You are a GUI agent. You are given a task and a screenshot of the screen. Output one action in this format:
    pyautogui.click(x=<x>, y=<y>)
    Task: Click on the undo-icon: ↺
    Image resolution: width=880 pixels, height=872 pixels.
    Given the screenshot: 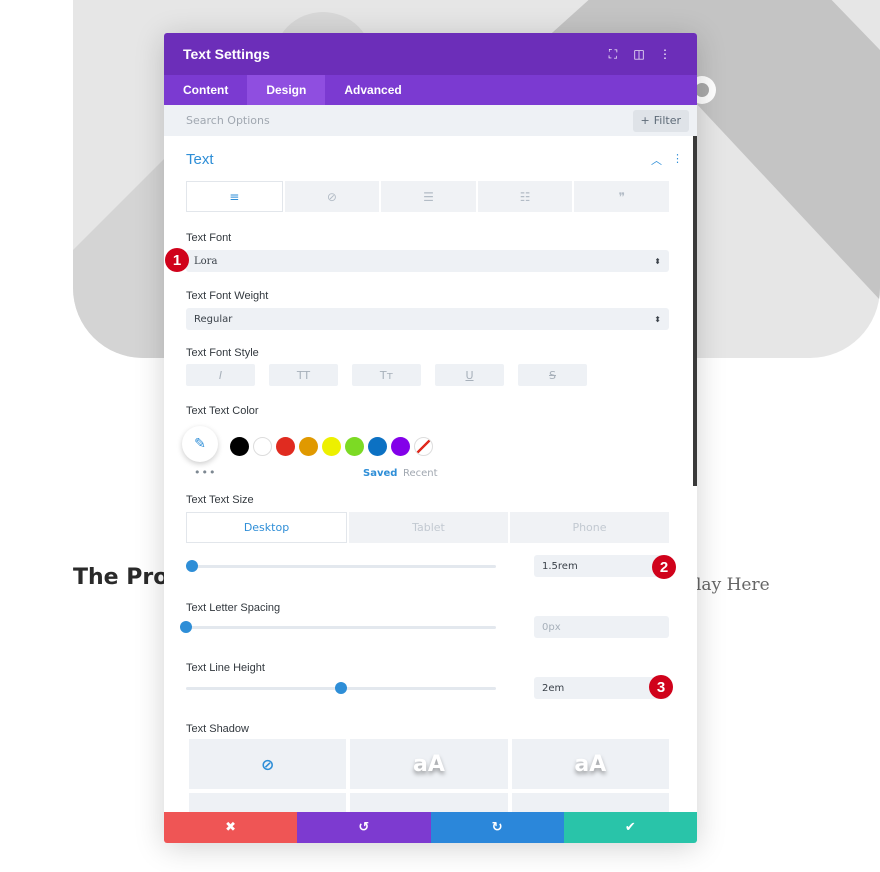 What is the action you would take?
    pyautogui.click(x=364, y=827)
    